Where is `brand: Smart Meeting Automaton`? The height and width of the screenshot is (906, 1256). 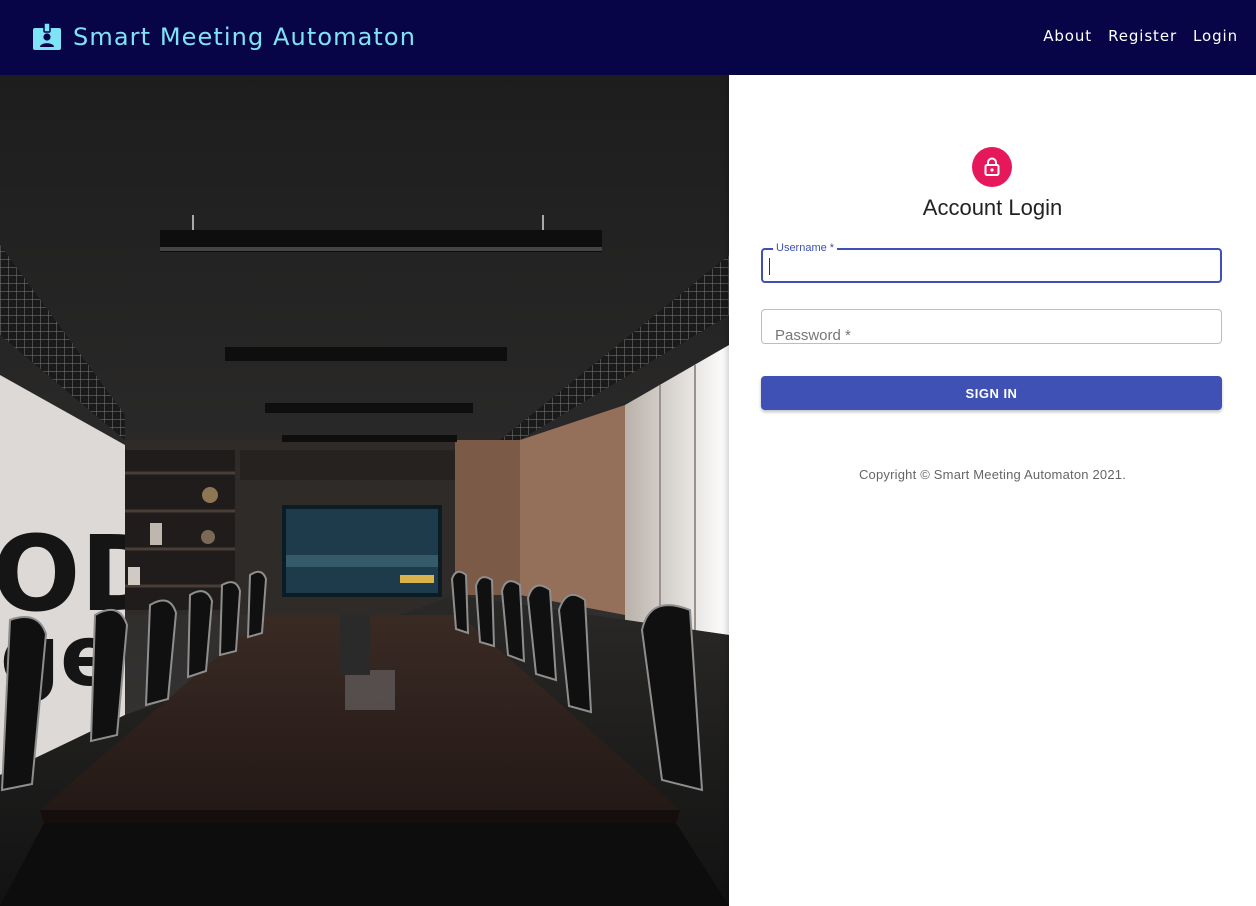
brand: Smart Meeting Automaton is located at coordinates (224, 37).